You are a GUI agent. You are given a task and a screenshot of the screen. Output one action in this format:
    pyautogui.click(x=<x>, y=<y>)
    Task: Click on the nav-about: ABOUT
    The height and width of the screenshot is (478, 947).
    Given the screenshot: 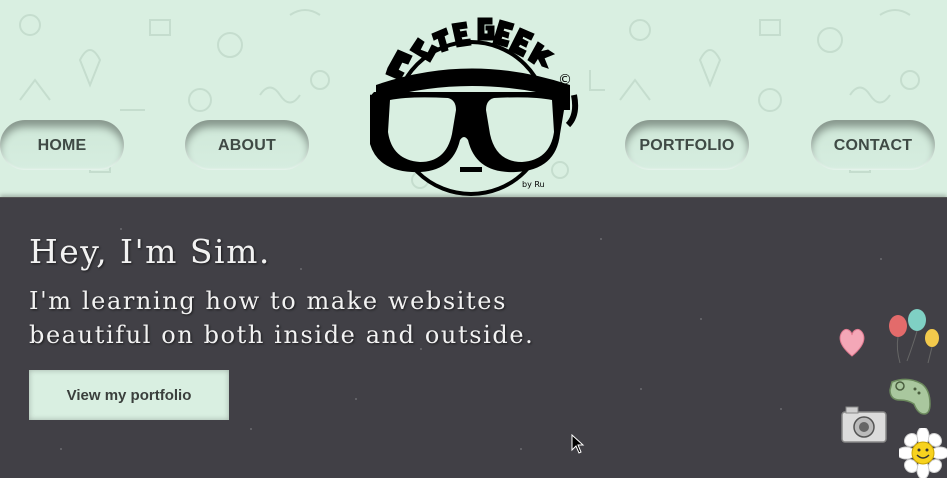 What is the action you would take?
    pyautogui.click(x=247, y=145)
    